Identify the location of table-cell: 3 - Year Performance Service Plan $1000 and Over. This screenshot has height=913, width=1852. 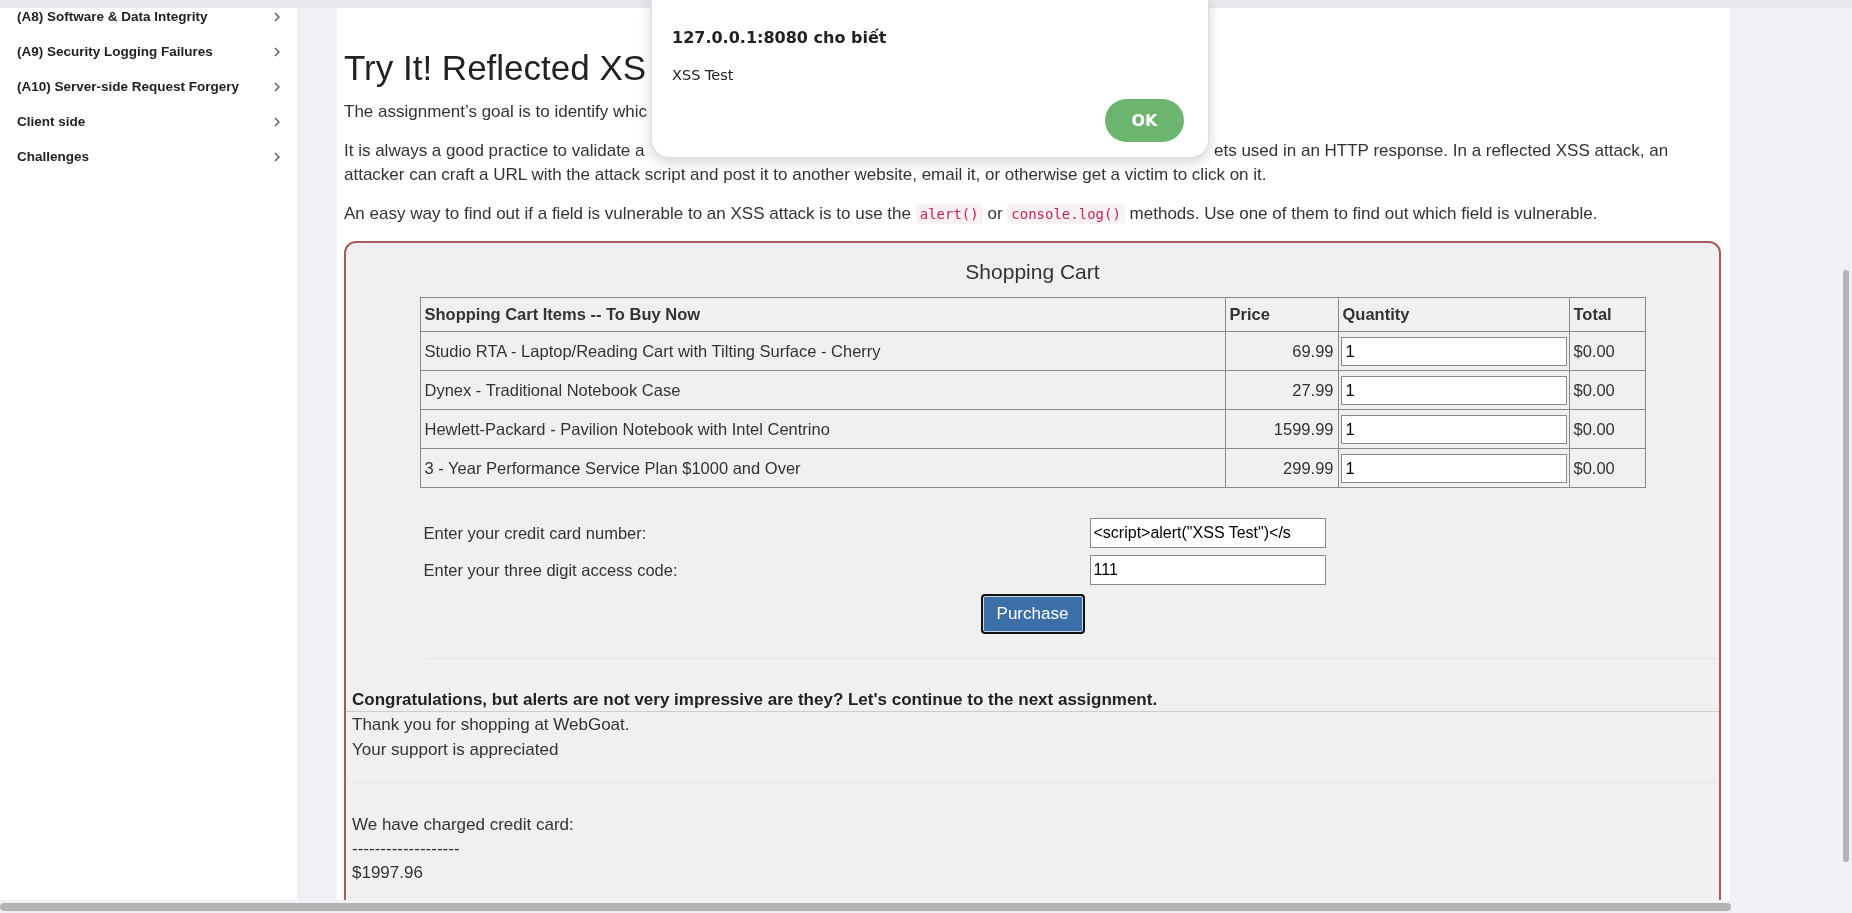
(822, 468).